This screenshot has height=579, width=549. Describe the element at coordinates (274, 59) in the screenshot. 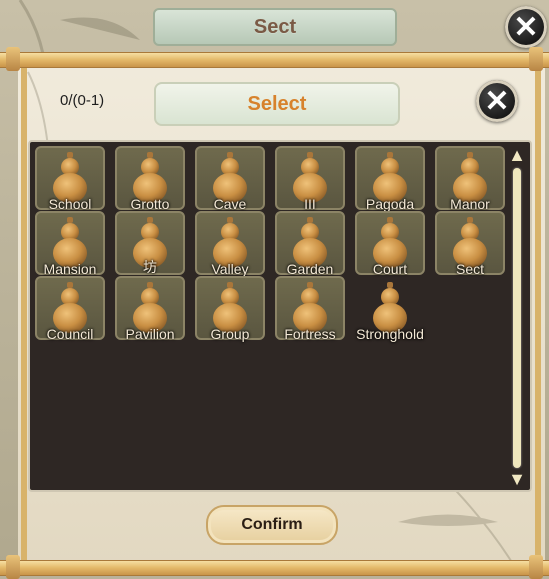

I see `scroll-rod-top` at that location.